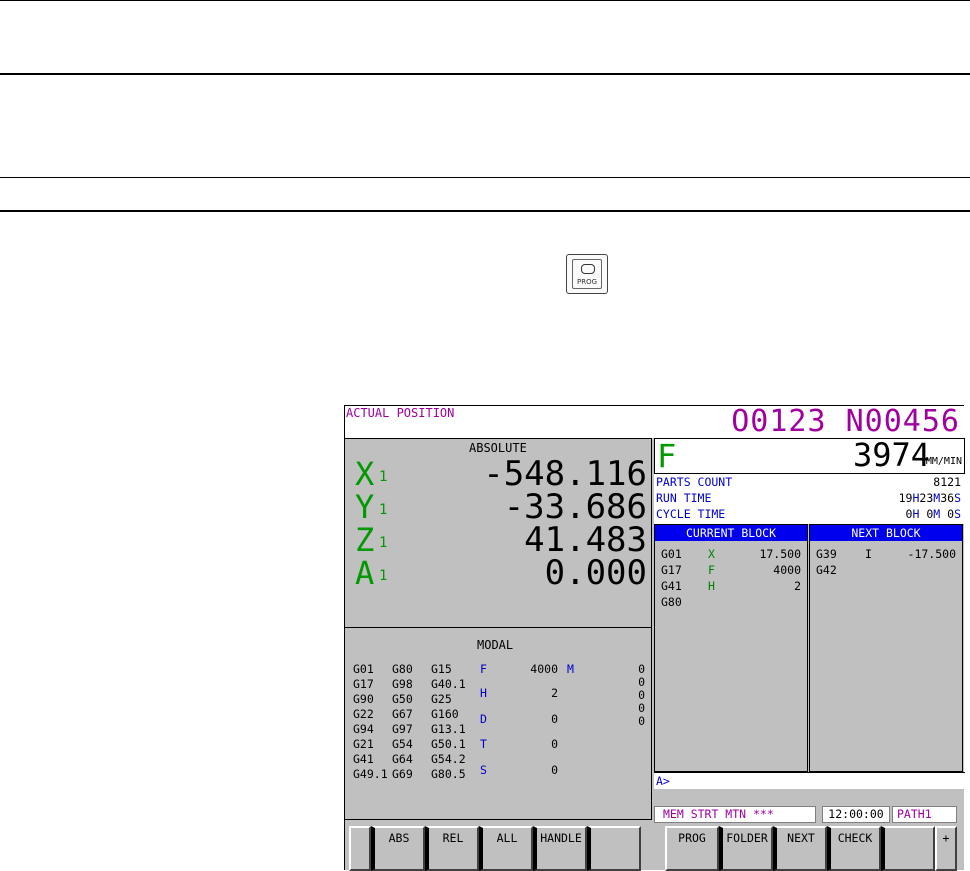 Image resolution: width=970 pixels, height=871 pixels. Describe the element at coordinates (854, 848) in the screenshot. I see `softkey-check: CHECK` at that location.